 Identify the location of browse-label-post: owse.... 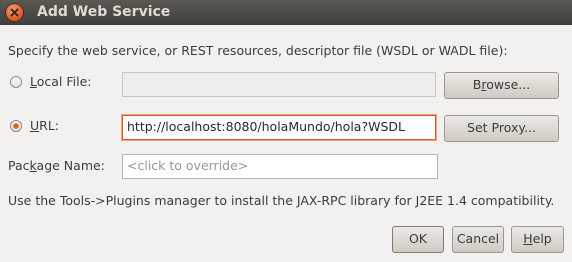
(508, 84).